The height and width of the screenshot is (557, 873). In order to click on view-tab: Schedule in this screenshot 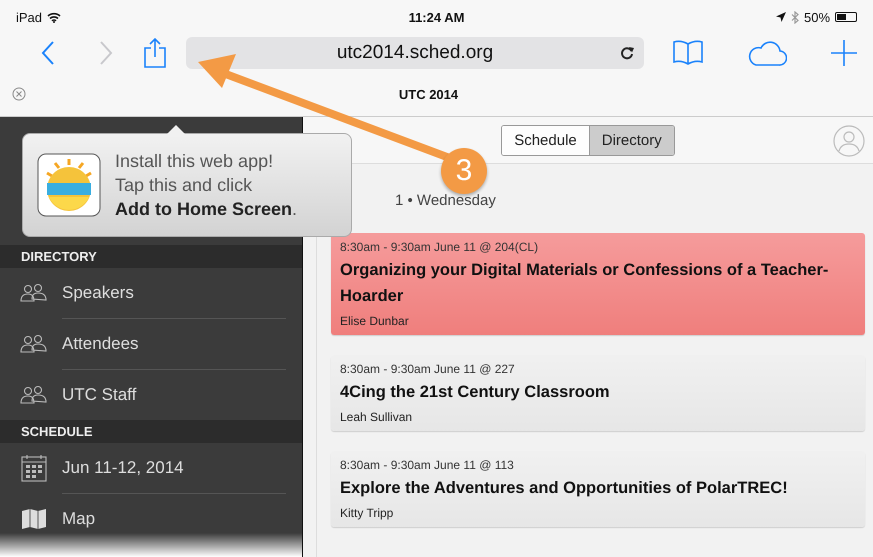, I will do `click(545, 140)`.